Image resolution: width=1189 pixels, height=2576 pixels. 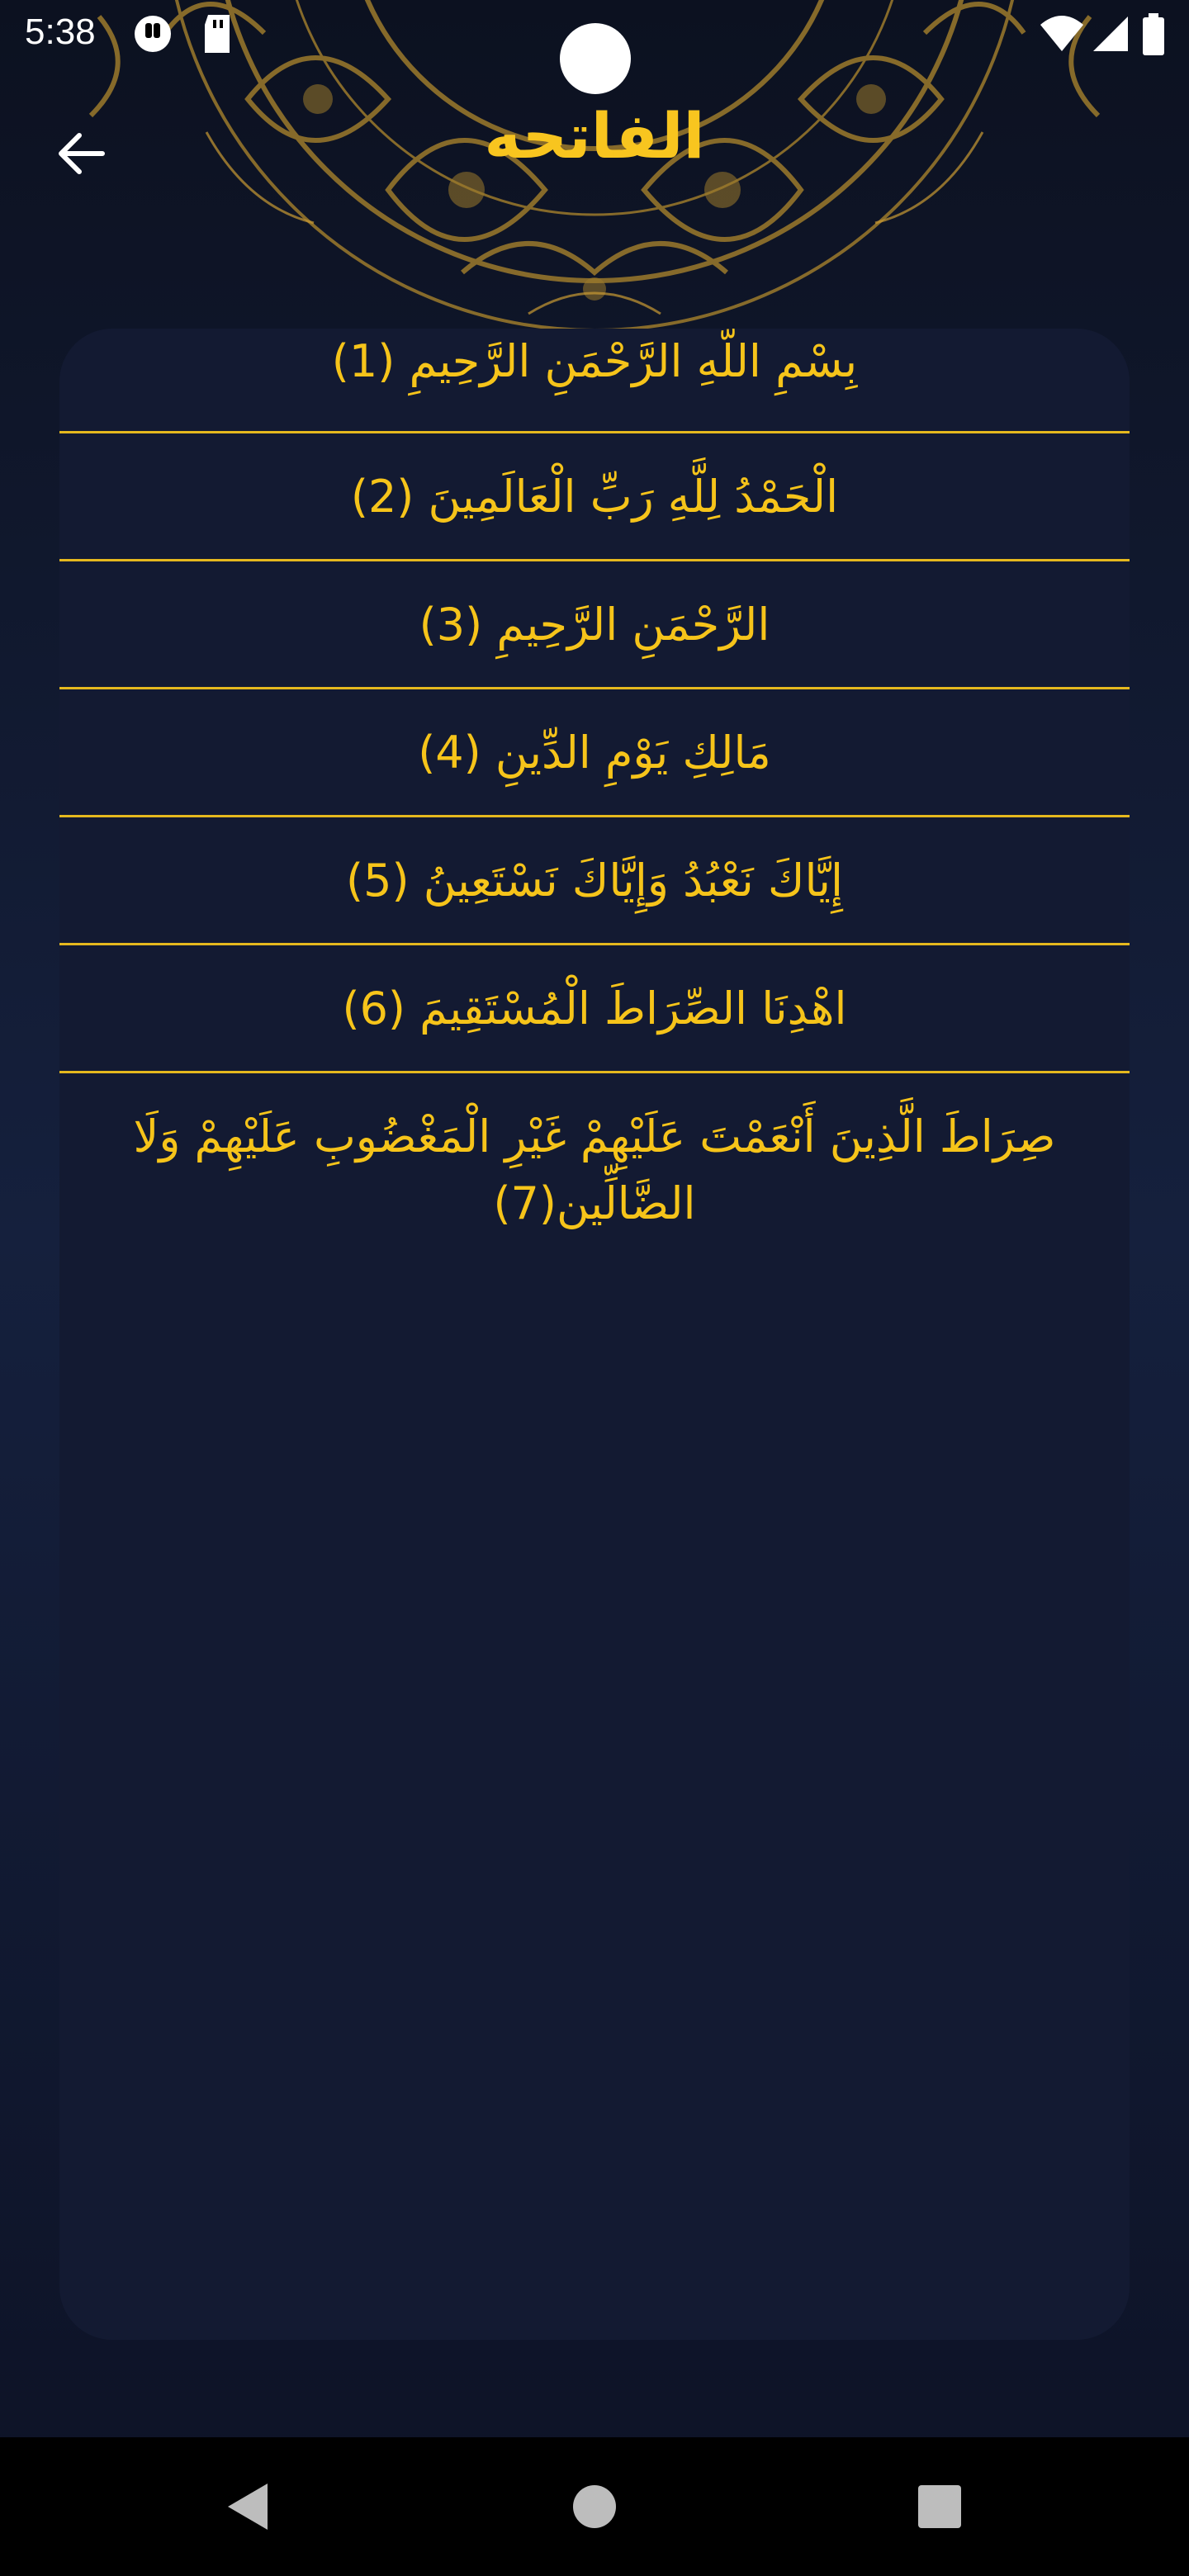 What do you see at coordinates (595, 58) in the screenshot?
I see `camera-cutout` at bounding box center [595, 58].